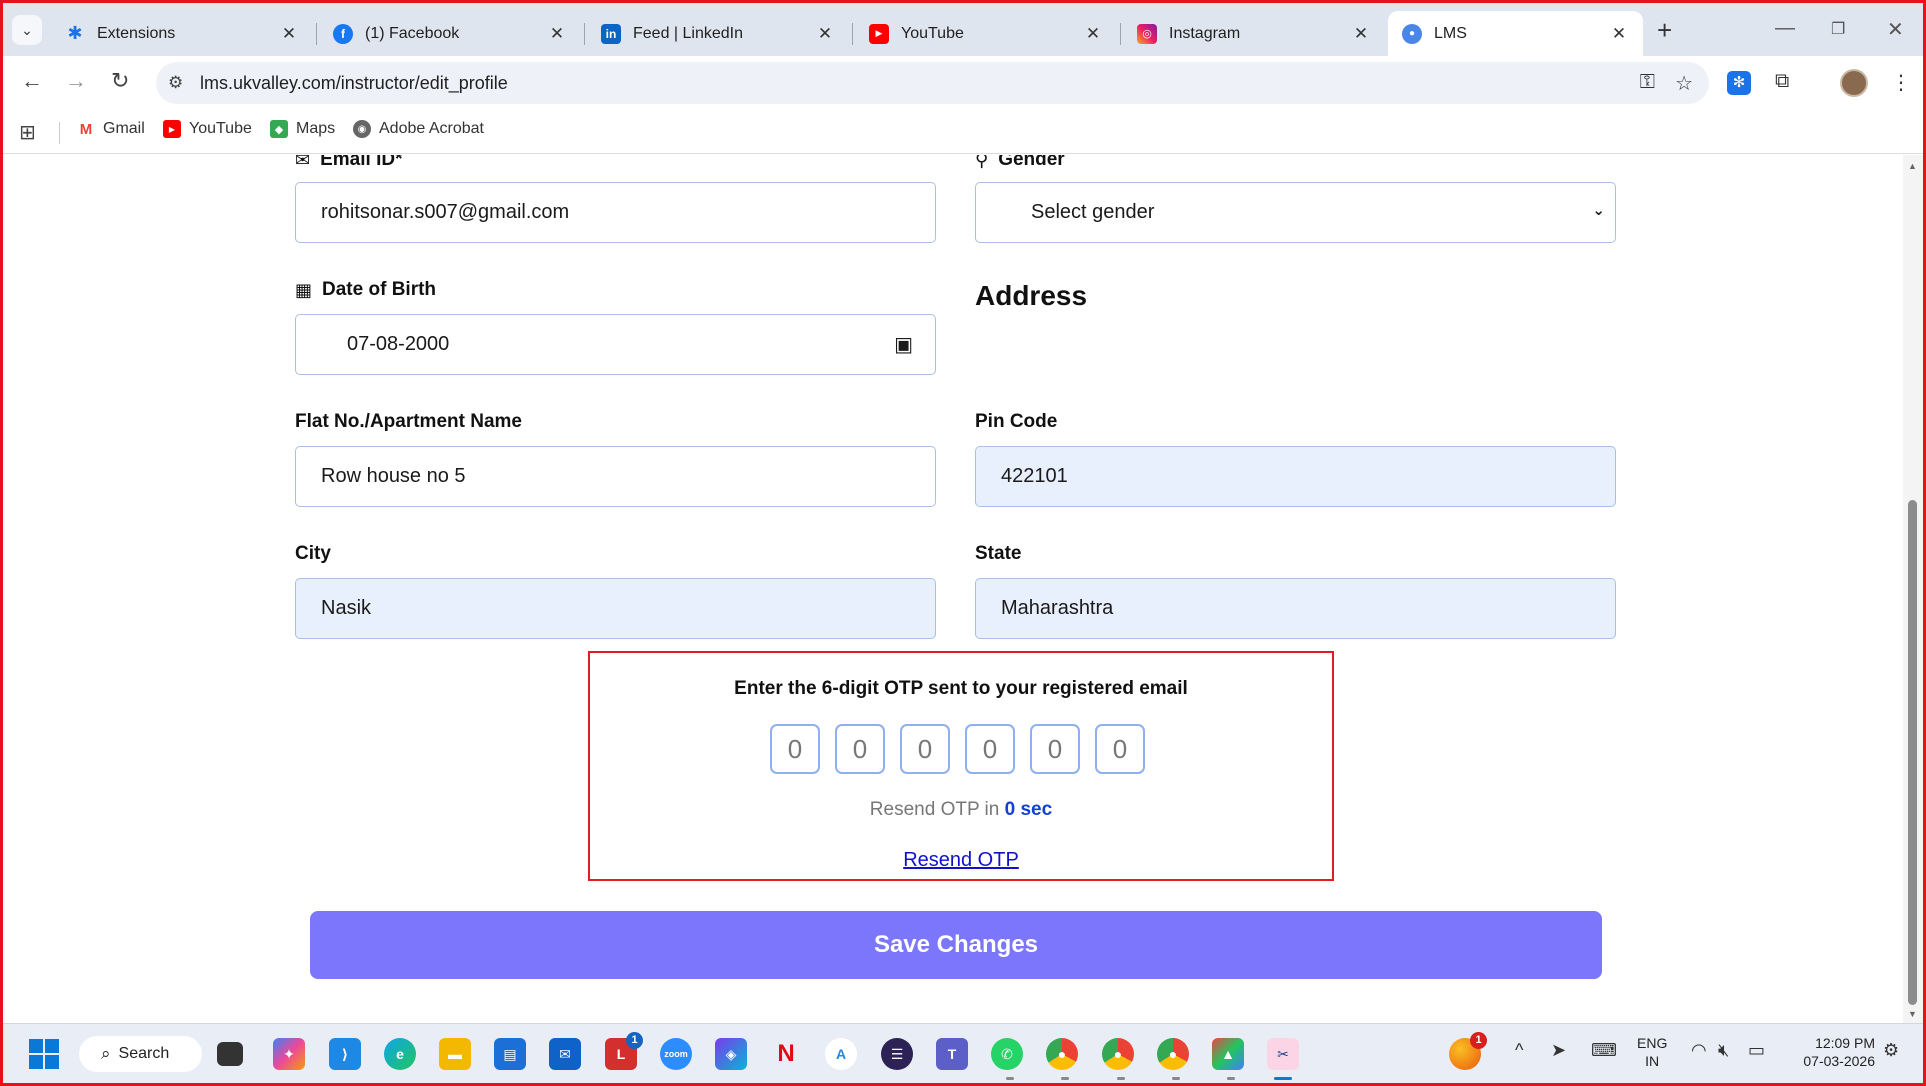 The image size is (1926, 1086). Describe the element at coordinates (952, 1054) in the screenshot. I see `teams-icon: T` at that location.